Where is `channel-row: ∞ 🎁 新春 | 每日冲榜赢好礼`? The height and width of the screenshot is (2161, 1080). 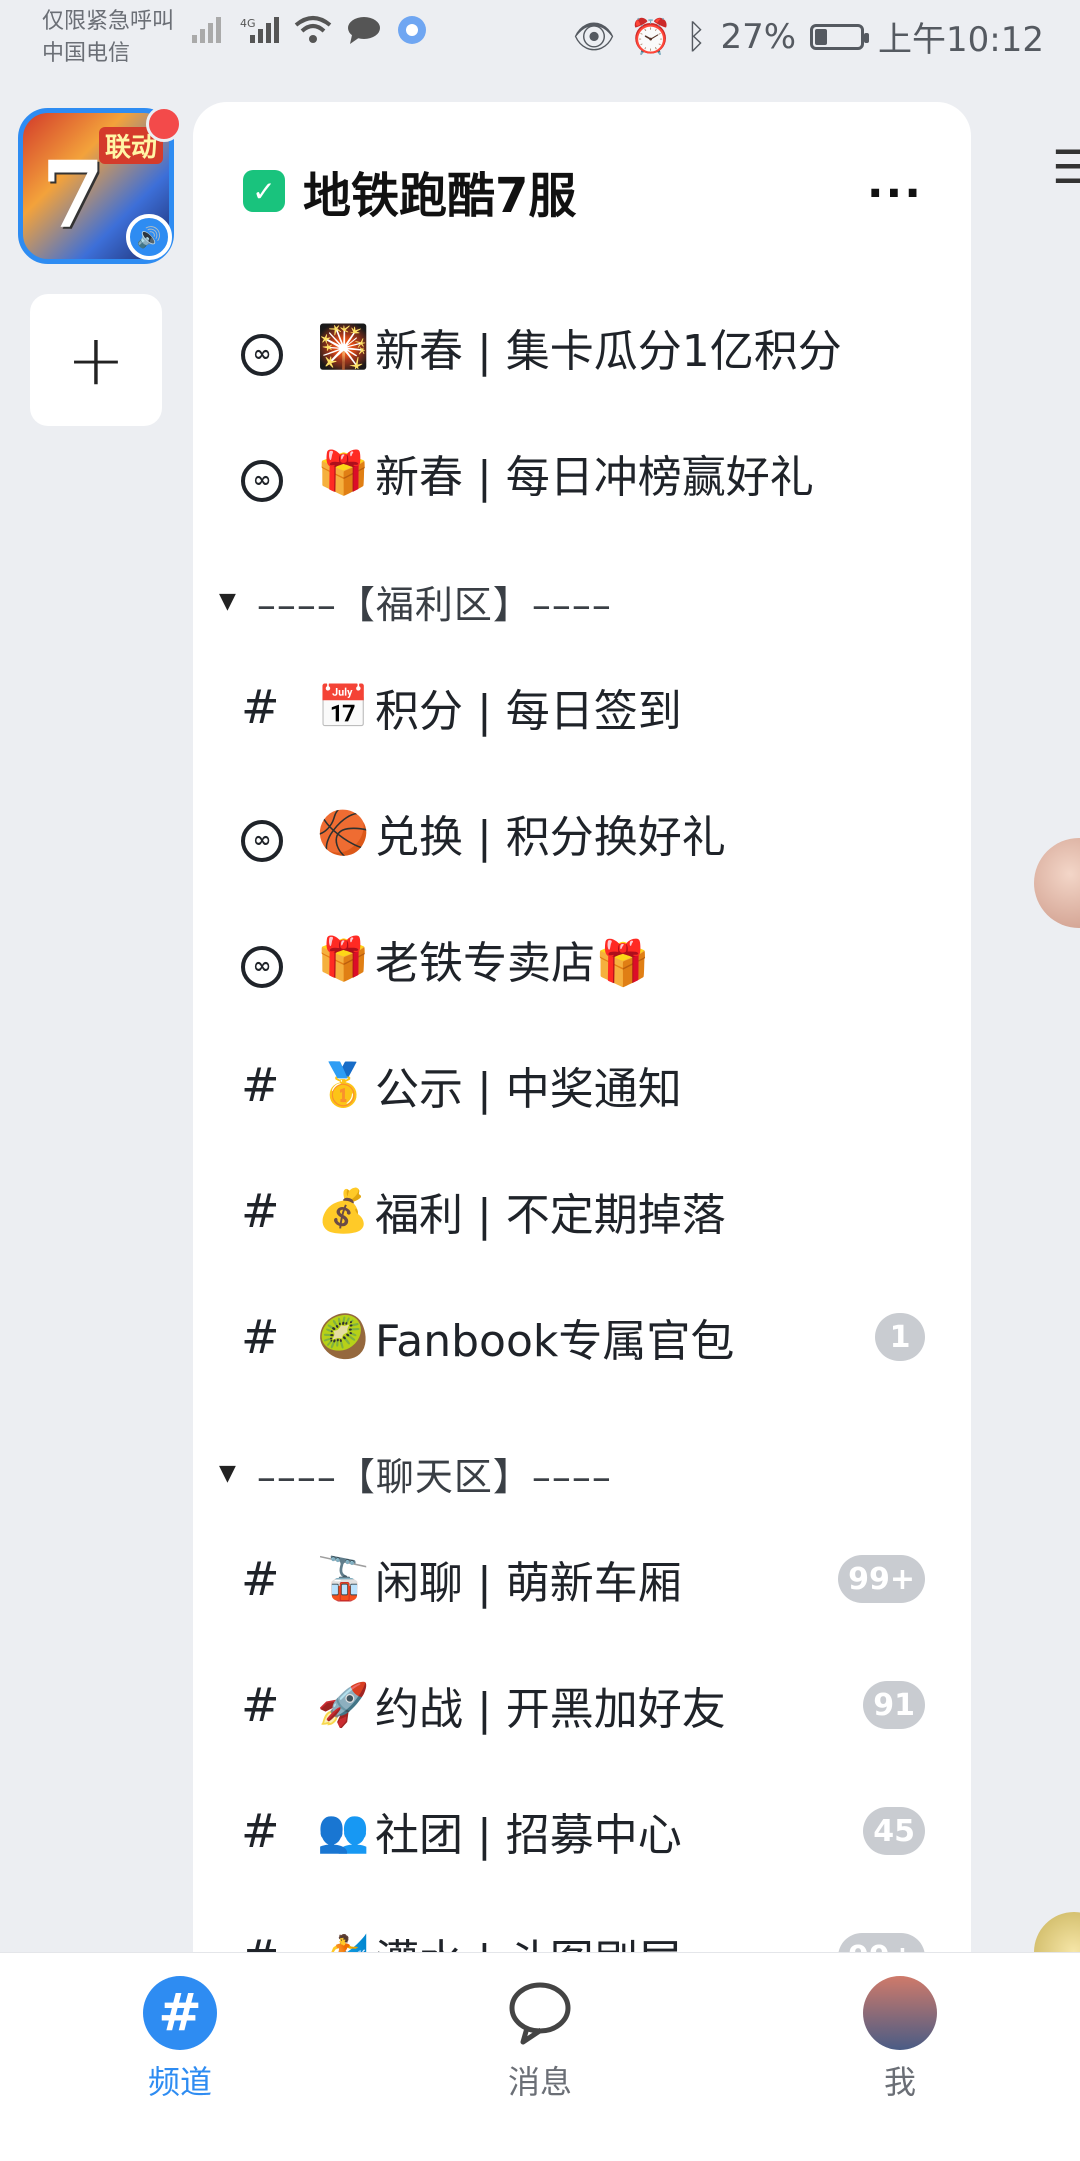 channel-row: ∞ 🎁 新春 | 每日冲榜赢好礼 is located at coordinates (582, 473).